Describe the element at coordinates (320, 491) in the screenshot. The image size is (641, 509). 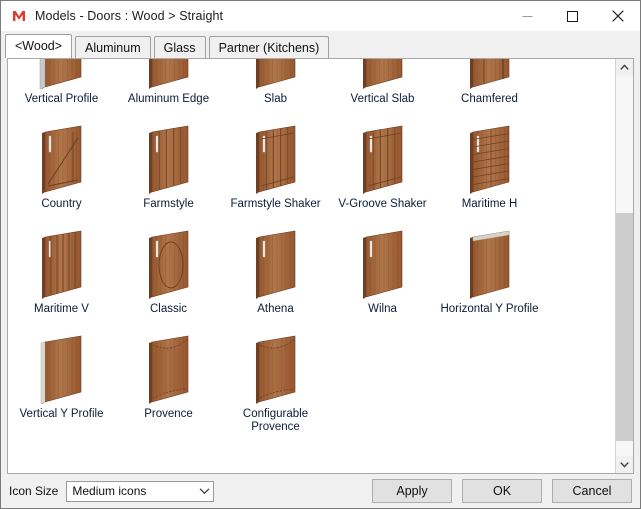
I see `dialog-footer: Icon Size Medium icons Apply OK Cancel` at that location.